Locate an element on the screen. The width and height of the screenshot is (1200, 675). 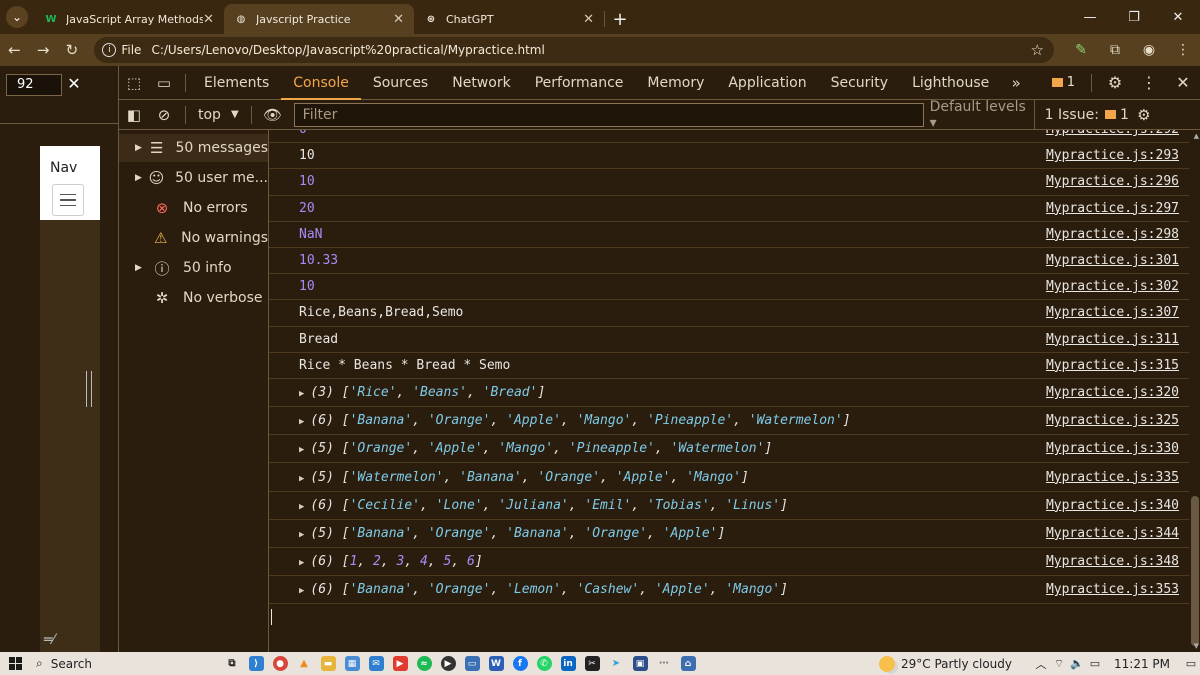
close-window-icon: ✕ is located at coordinates (1178, 17).